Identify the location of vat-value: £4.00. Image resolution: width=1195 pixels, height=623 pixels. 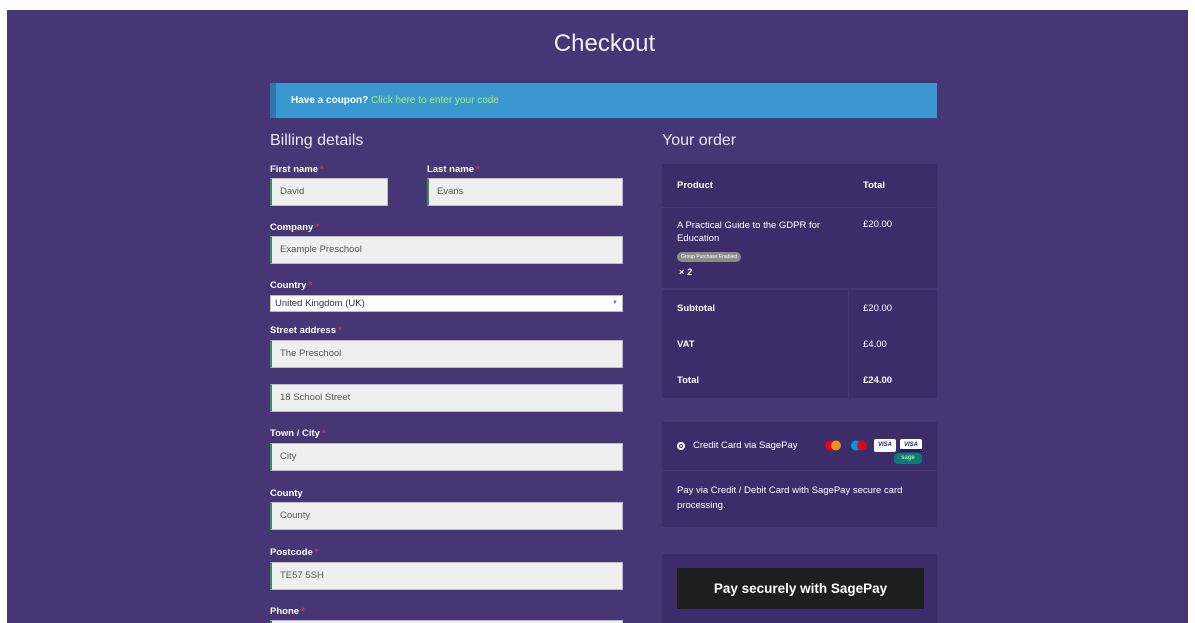
(875, 344).